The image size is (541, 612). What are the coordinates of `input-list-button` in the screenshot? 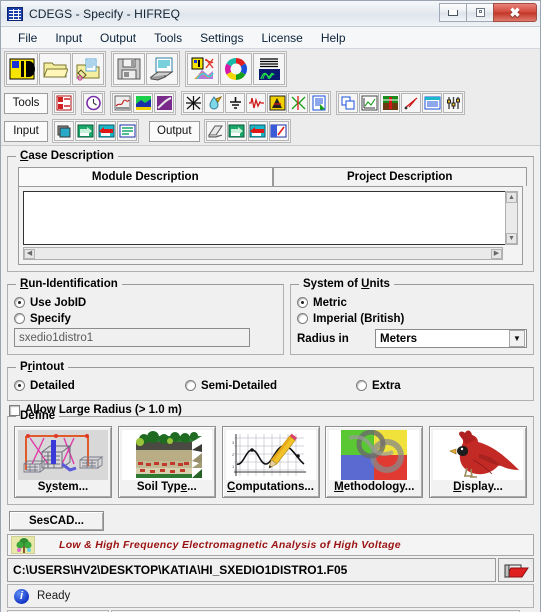 It's located at (127, 131).